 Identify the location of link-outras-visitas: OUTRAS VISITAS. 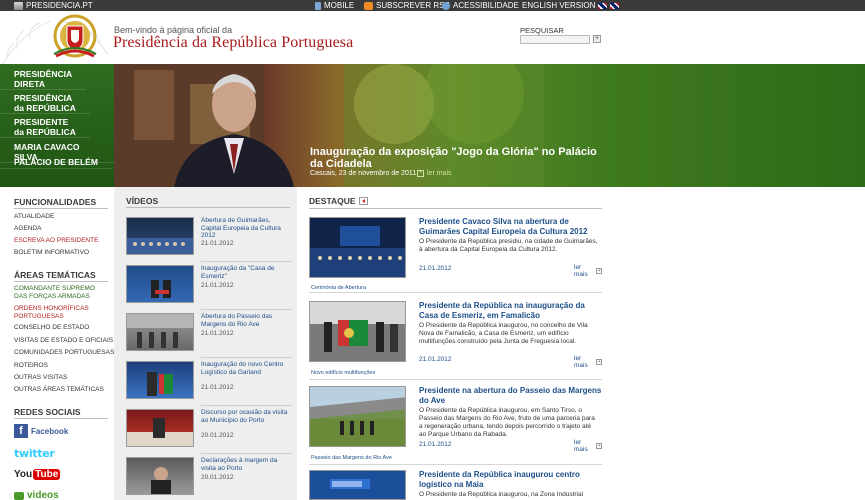
(40, 378).